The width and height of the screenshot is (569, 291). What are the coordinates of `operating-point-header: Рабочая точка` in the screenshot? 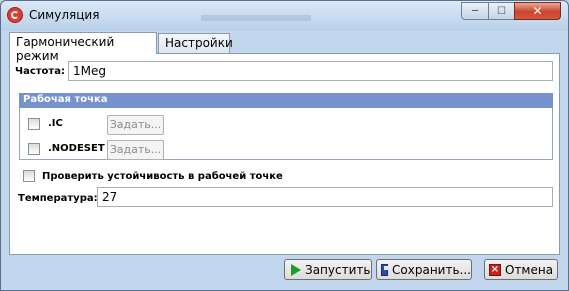 It's located at (286, 100).